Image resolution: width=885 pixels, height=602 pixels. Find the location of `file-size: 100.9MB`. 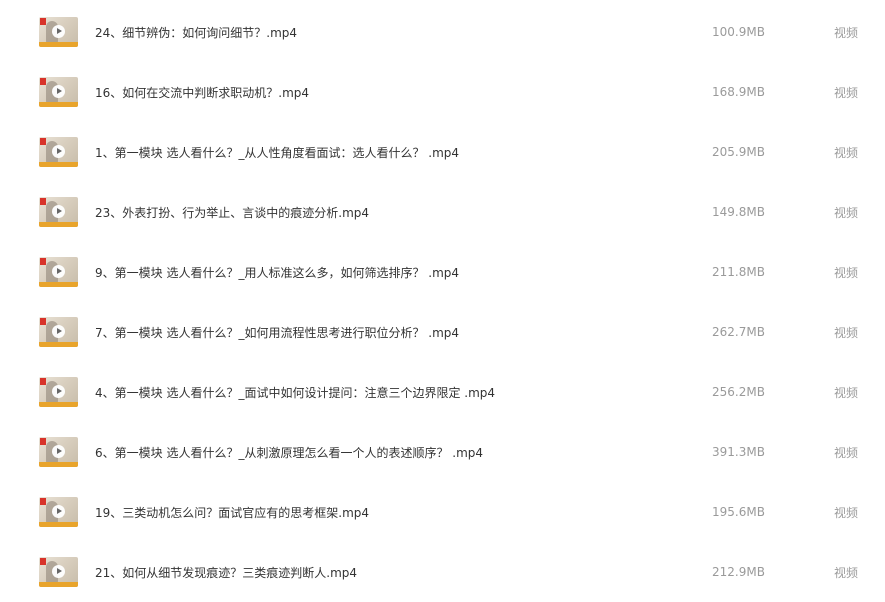

file-size: 100.9MB is located at coordinates (738, 32).